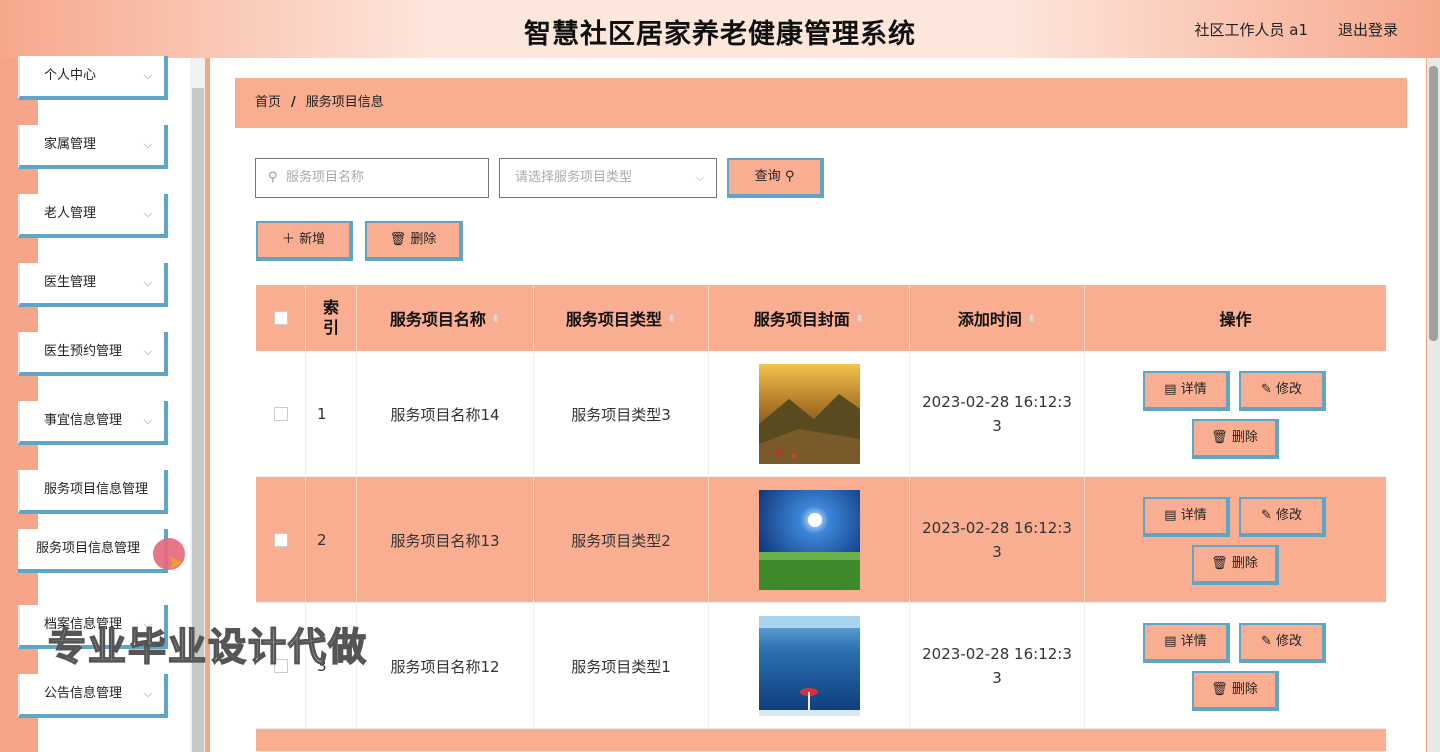  Describe the element at coordinates (621, 666) in the screenshot. I see `row-type: 服务项目类型1` at that location.